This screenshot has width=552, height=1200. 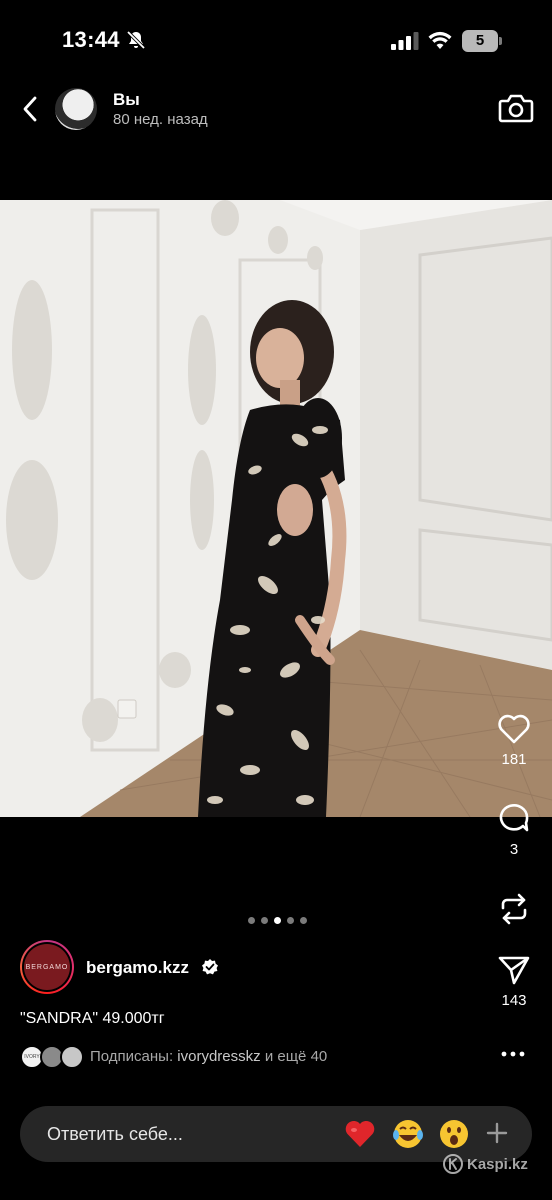 I want to click on wifi-icon, so click(x=440, y=40).